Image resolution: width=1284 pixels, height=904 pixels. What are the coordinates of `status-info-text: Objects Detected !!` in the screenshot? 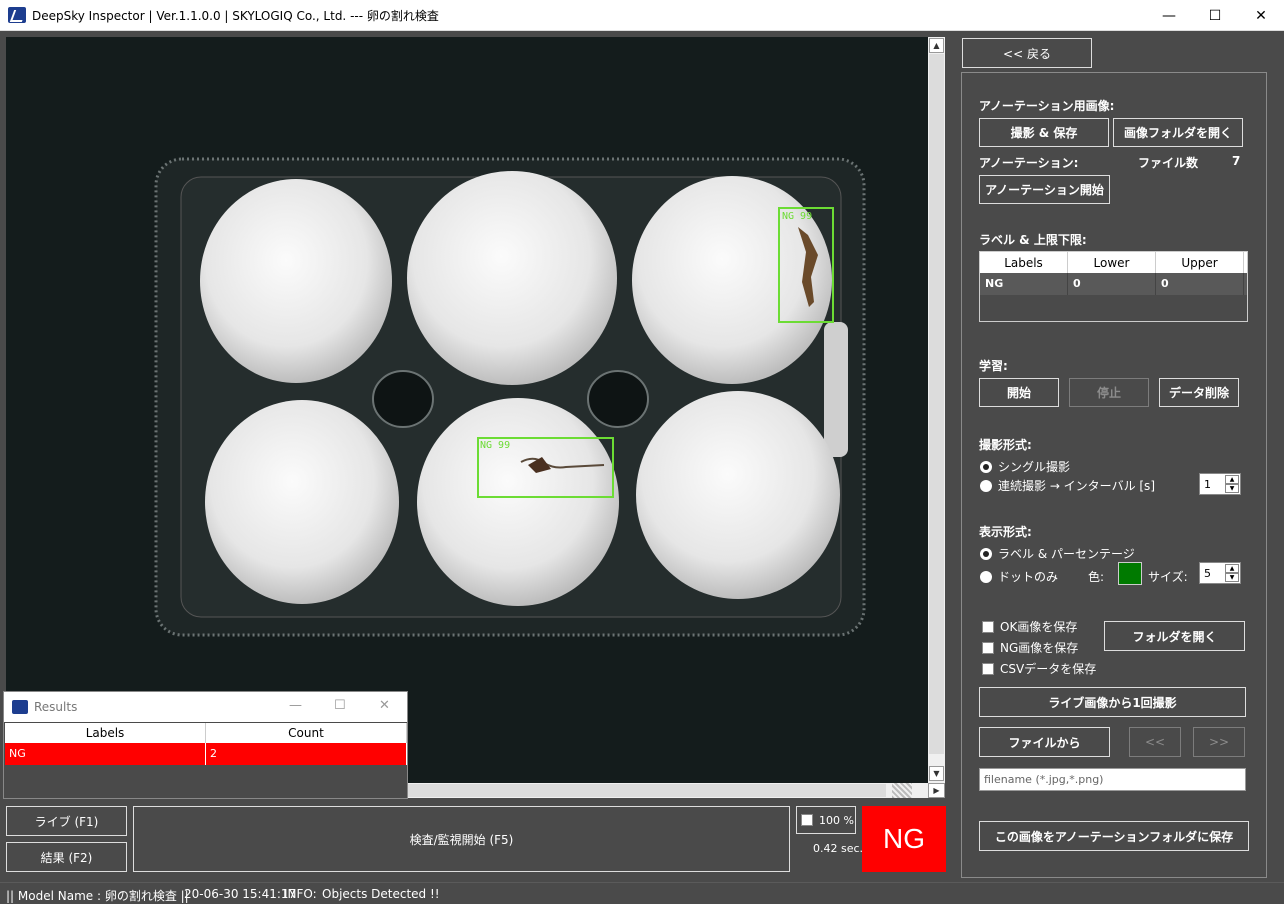 It's located at (381, 894).